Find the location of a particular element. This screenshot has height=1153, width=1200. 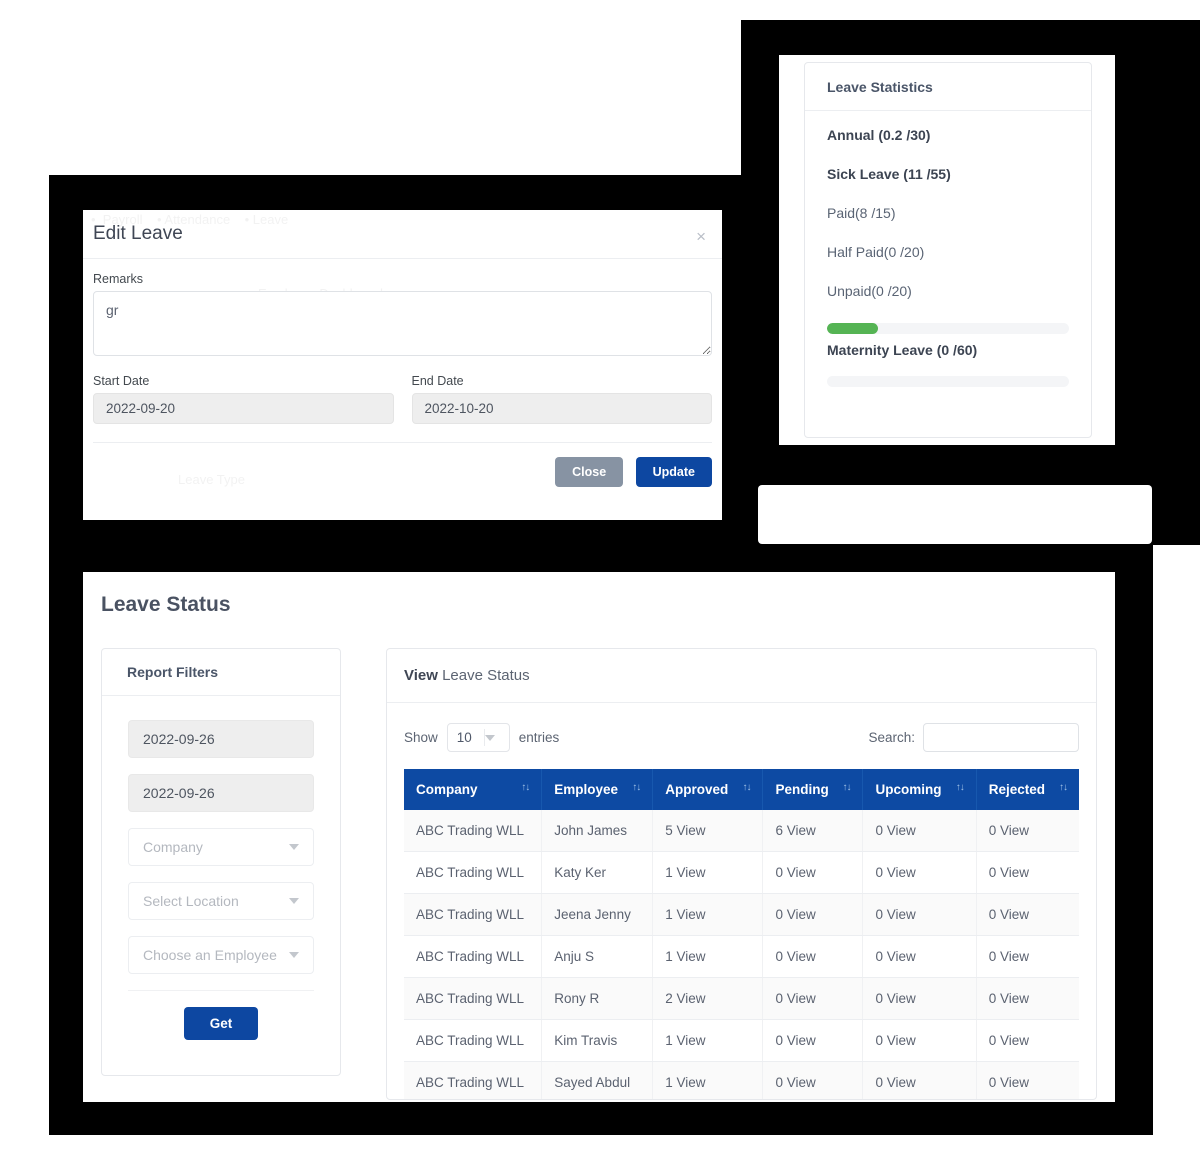

progress-bar-maternity is located at coordinates (948, 381).